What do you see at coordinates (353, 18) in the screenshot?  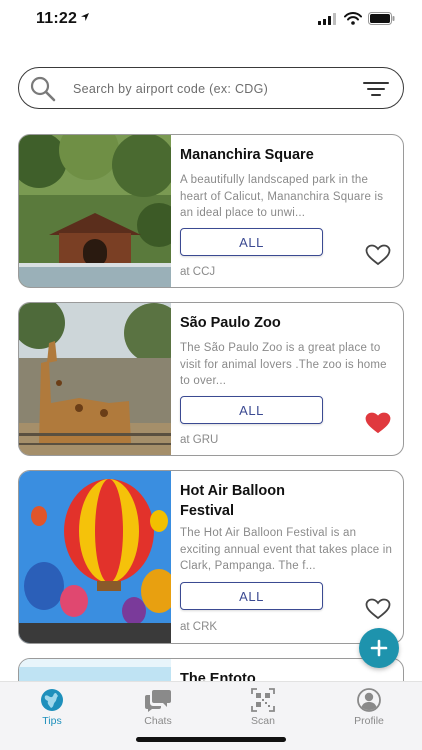 I see `wifi-icon` at bounding box center [353, 18].